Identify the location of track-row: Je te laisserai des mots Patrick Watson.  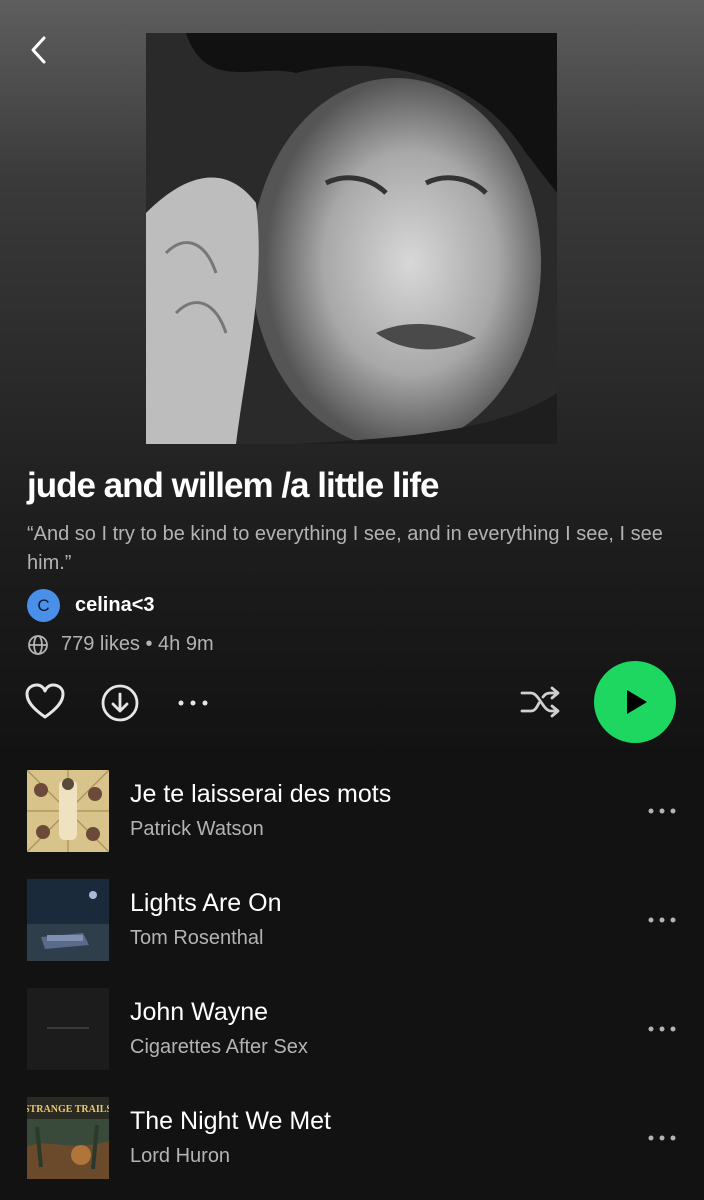
(357, 811).